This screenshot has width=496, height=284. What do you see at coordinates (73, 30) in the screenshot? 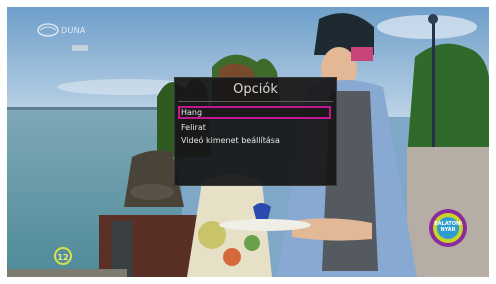
I see `channel-logo-text: DUNA` at bounding box center [73, 30].